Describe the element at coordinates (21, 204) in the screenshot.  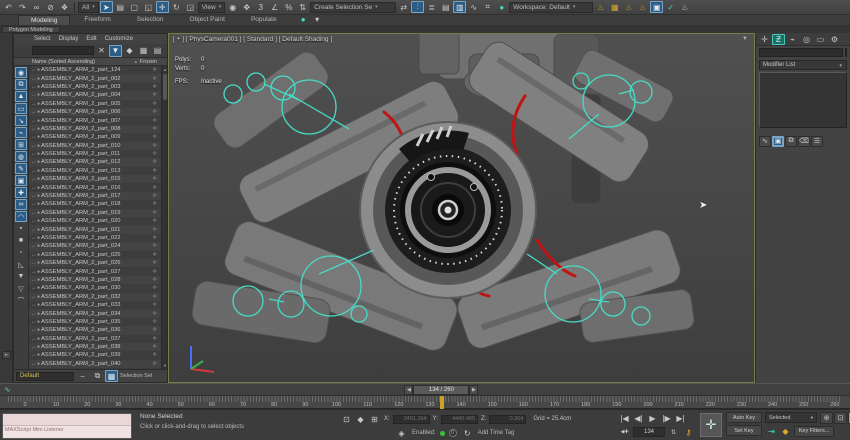
I see `display-xref-icon: ∞` at that location.